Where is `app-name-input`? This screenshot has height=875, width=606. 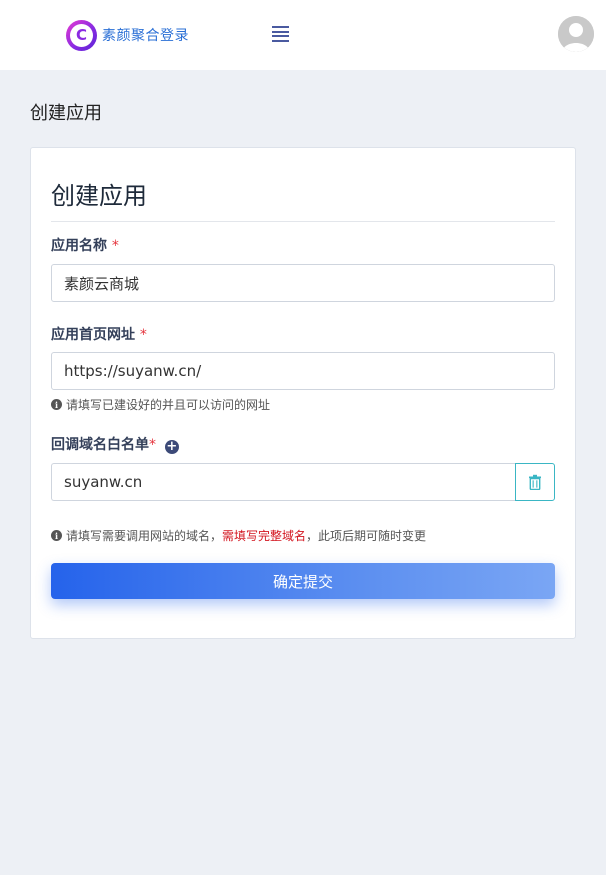
app-name-input is located at coordinates (303, 283).